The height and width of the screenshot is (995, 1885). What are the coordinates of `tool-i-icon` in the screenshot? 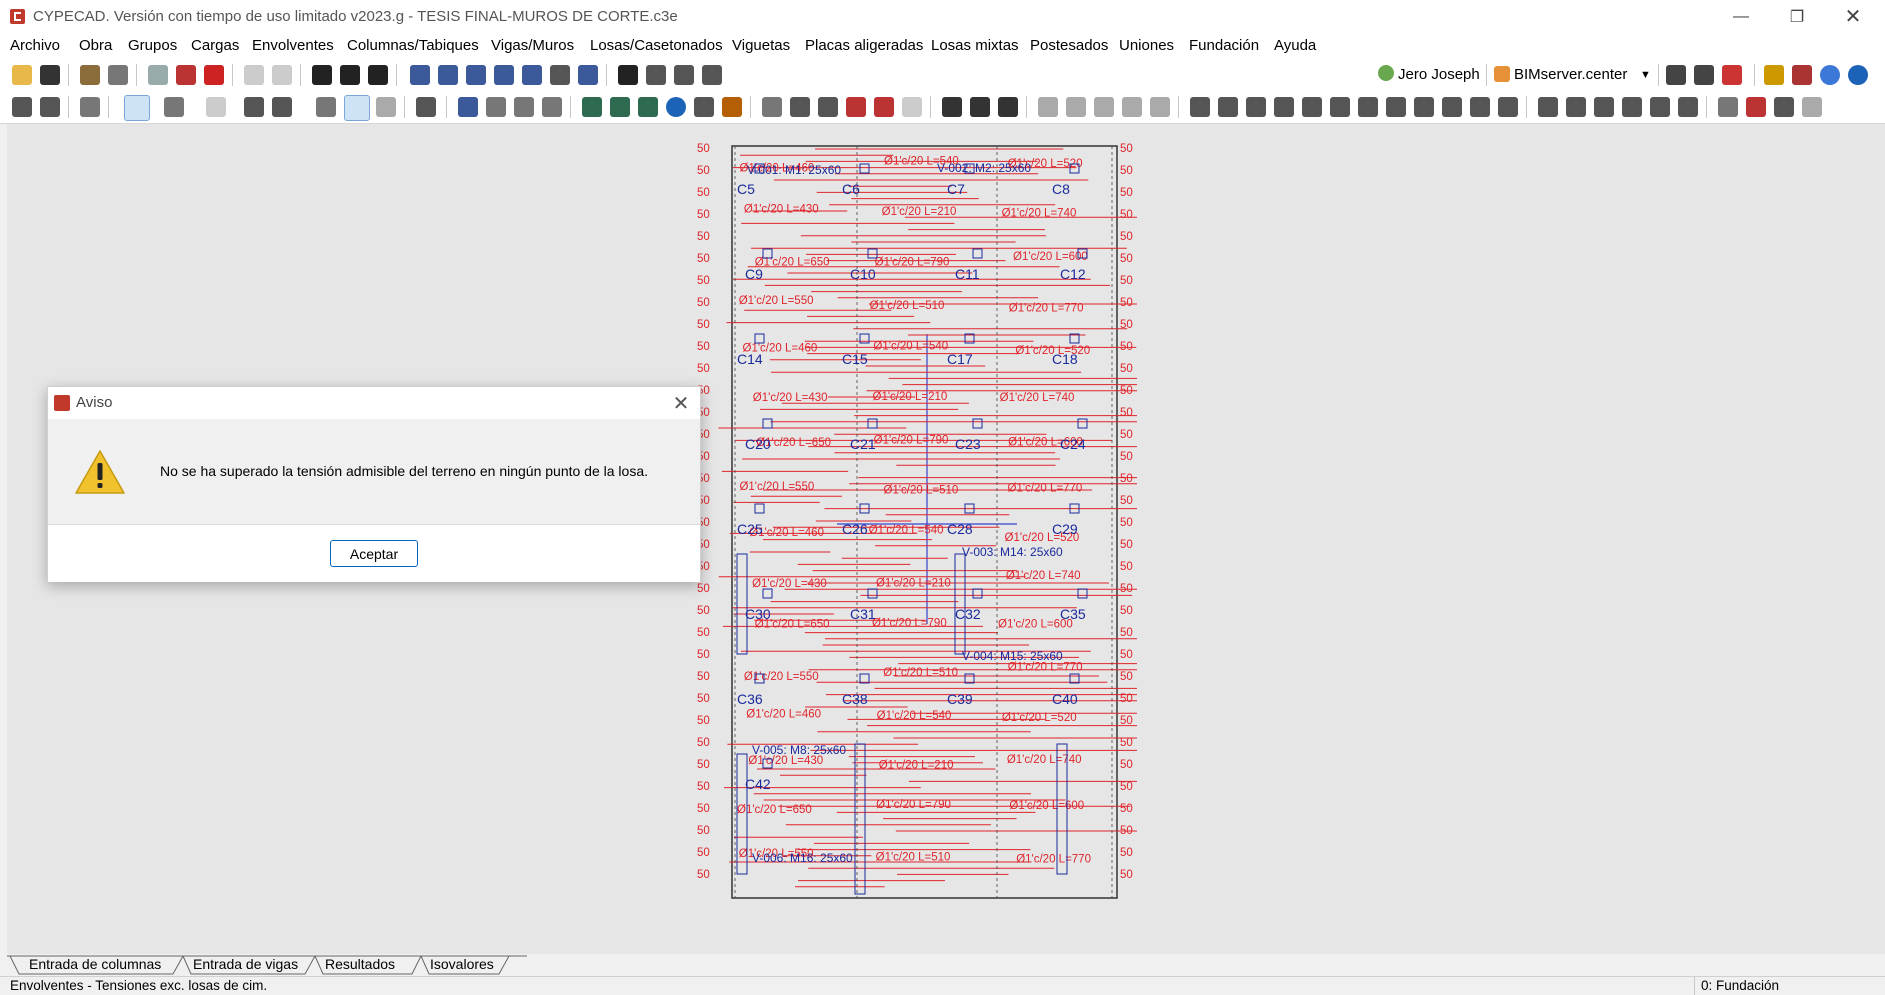 It's located at (1284, 107).